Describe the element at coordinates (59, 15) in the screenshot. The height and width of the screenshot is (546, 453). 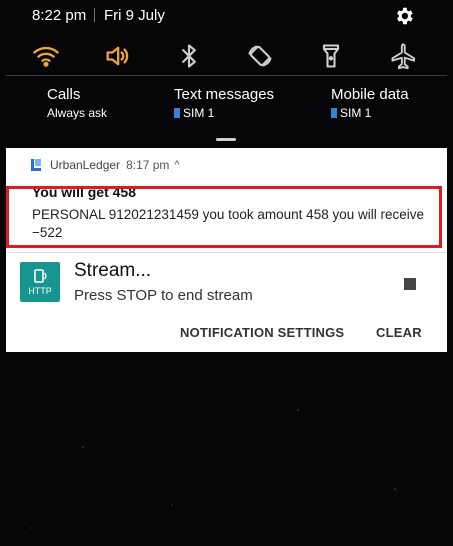
I see `status-time: 8:22 pm` at that location.